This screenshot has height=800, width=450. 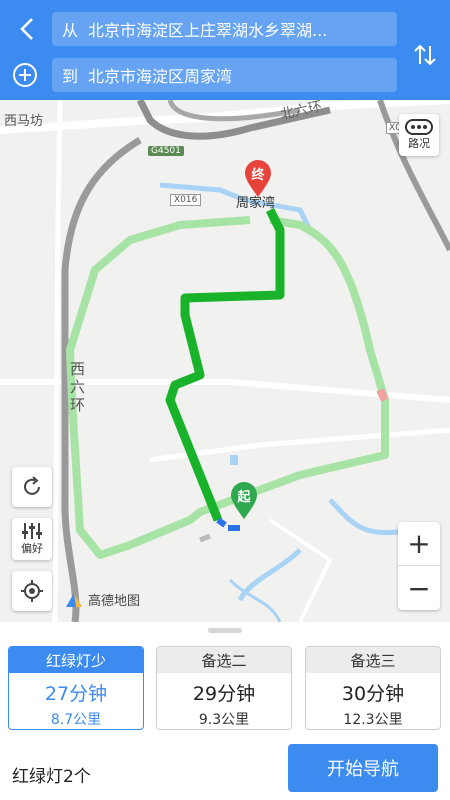 I want to click on destination-prefix: 到, so click(x=70, y=76).